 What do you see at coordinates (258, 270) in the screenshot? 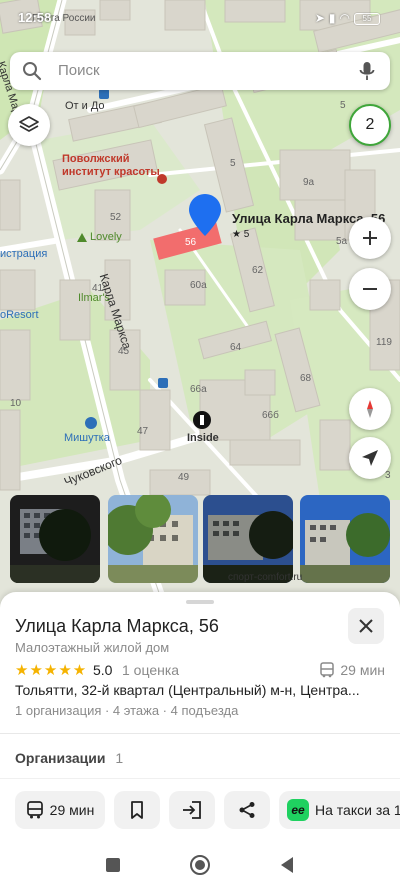
I see `house-number: 62` at bounding box center [258, 270].